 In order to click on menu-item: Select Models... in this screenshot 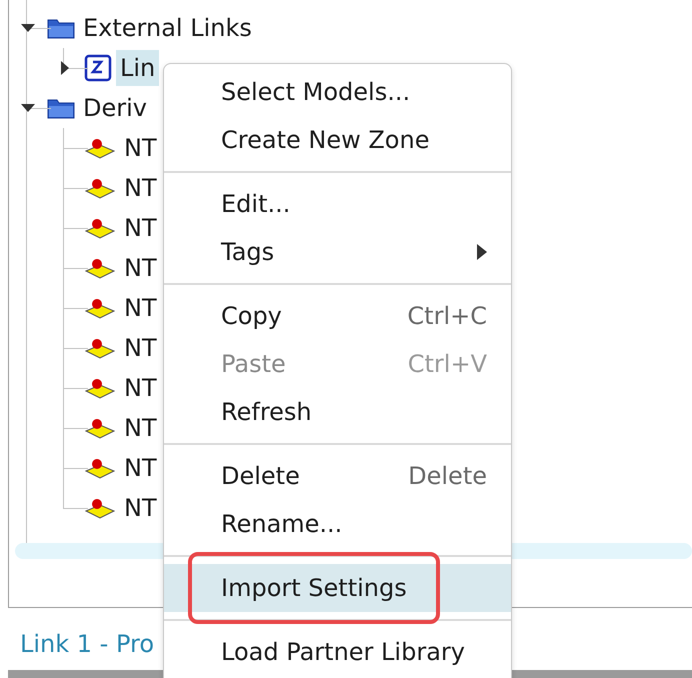, I will do `click(337, 92)`.